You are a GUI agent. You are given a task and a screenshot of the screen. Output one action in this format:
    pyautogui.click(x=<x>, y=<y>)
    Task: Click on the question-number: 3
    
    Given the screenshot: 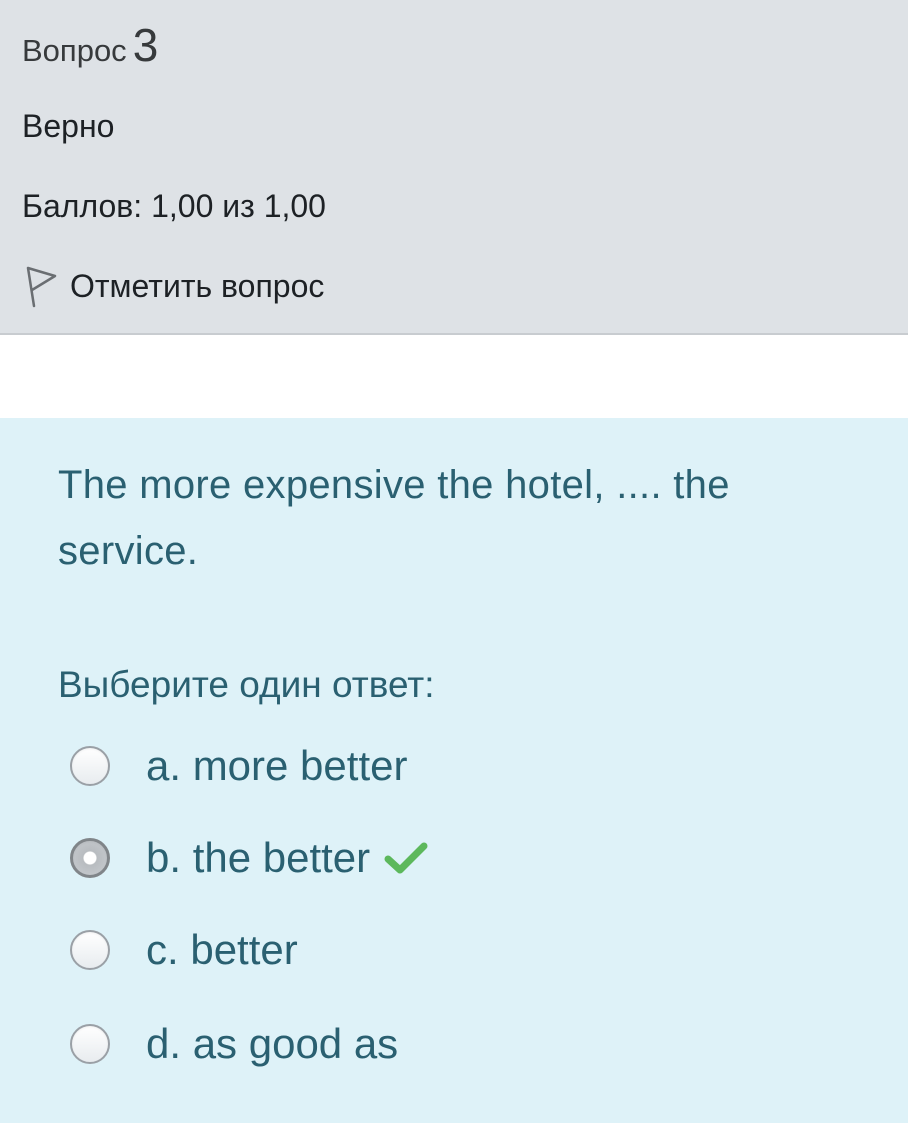 What is the action you would take?
    pyautogui.click(x=145, y=45)
    